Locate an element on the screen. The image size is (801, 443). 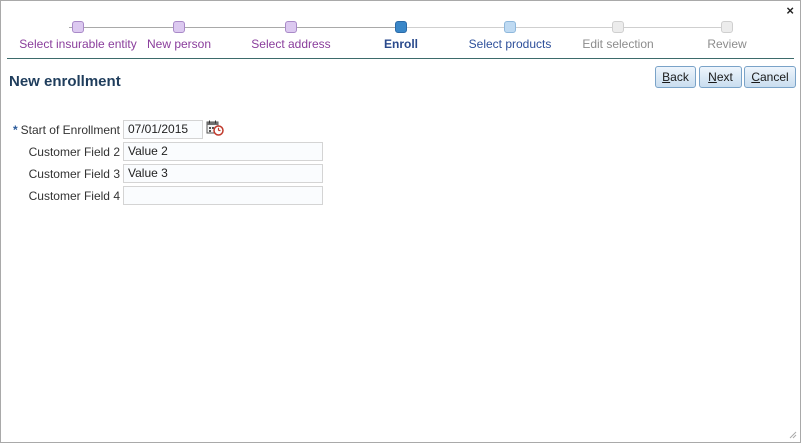
customer-field-4-label: Customer Field 4 is located at coordinates (74, 196).